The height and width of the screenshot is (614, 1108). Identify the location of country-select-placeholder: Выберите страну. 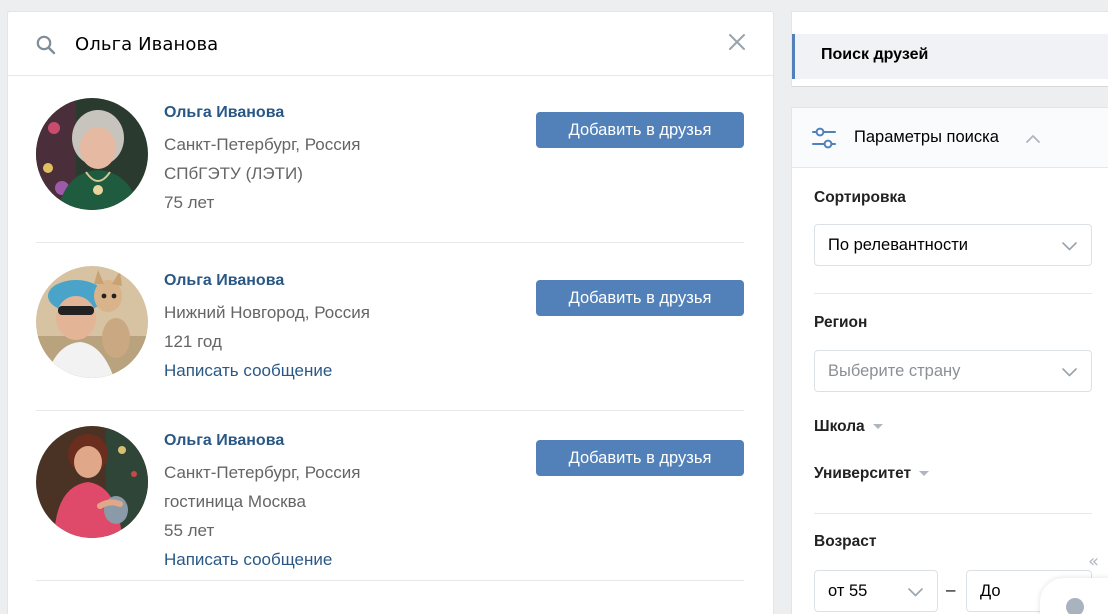
(894, 371).